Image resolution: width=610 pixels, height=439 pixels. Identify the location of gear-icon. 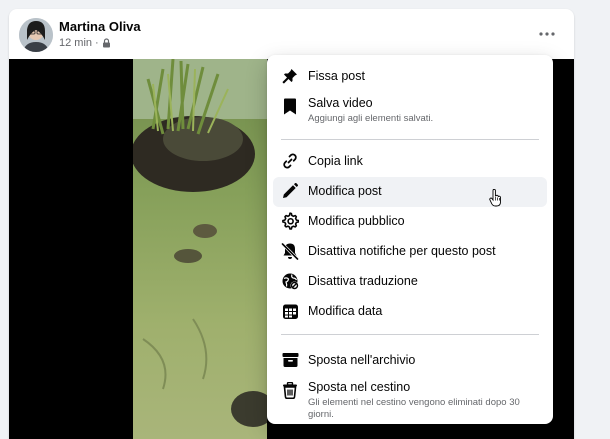
(290, 221).